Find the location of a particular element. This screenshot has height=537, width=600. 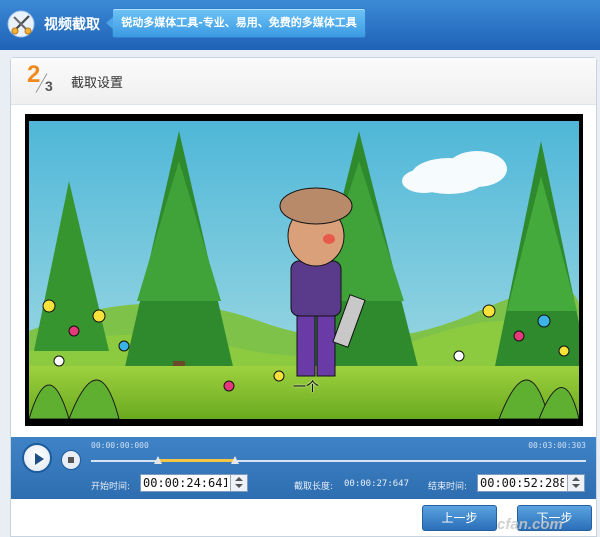

playback-controls: 00:00:00:000 00:03:00:303 开始时间: 截取长度 is located at coordinates (303, 468).